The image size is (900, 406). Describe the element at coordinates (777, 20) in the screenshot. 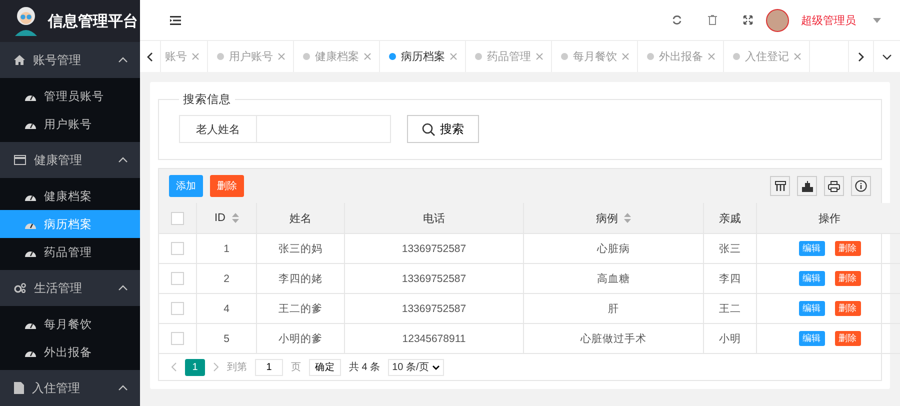

I see `user-avatar` at that location.